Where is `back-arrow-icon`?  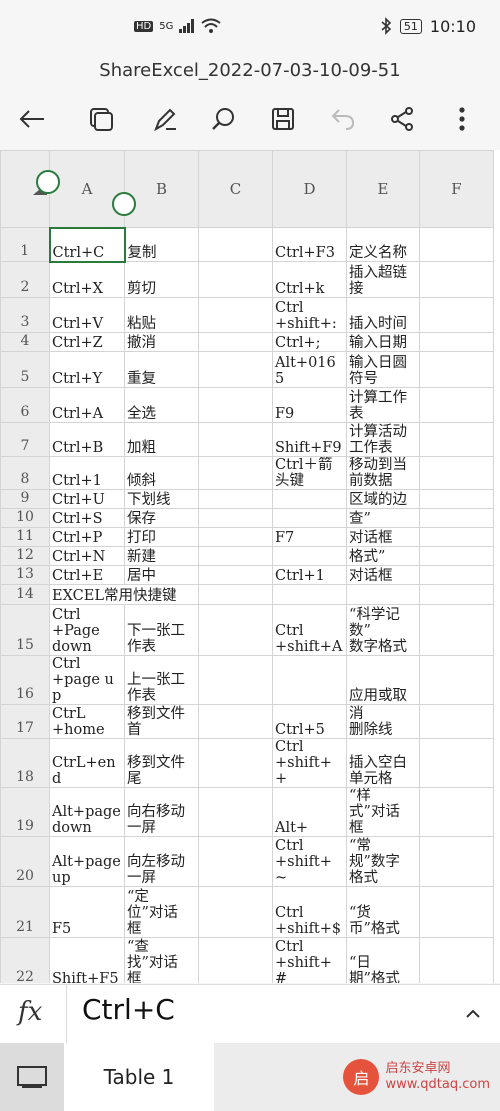
back-arrow-icon is located at coordinates (32, 119).